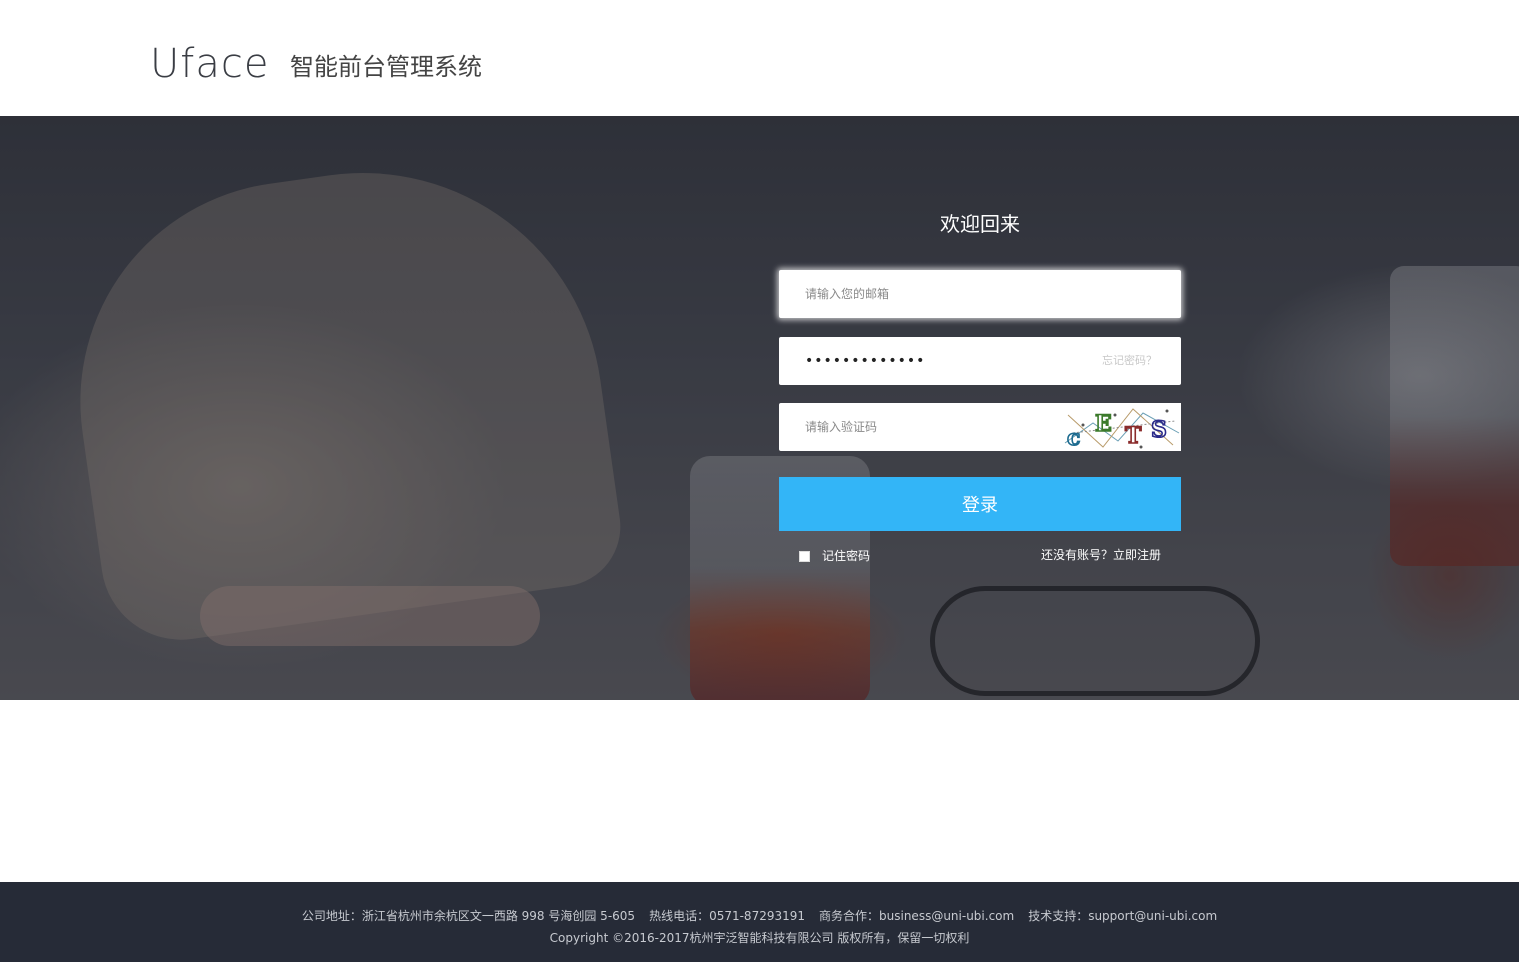  What do you see at coordinates (1103, 424) in the screenshot?
I see `svg-text: E` at bounding box center [1103, 424].